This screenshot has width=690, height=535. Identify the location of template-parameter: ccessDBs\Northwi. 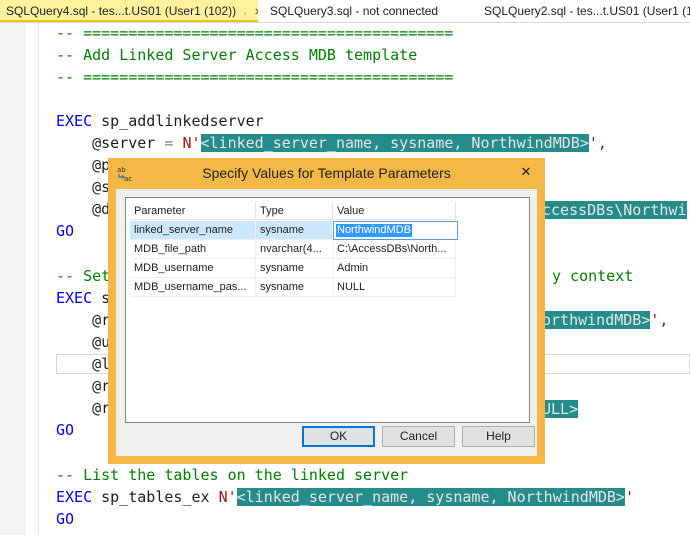
(614, 210).